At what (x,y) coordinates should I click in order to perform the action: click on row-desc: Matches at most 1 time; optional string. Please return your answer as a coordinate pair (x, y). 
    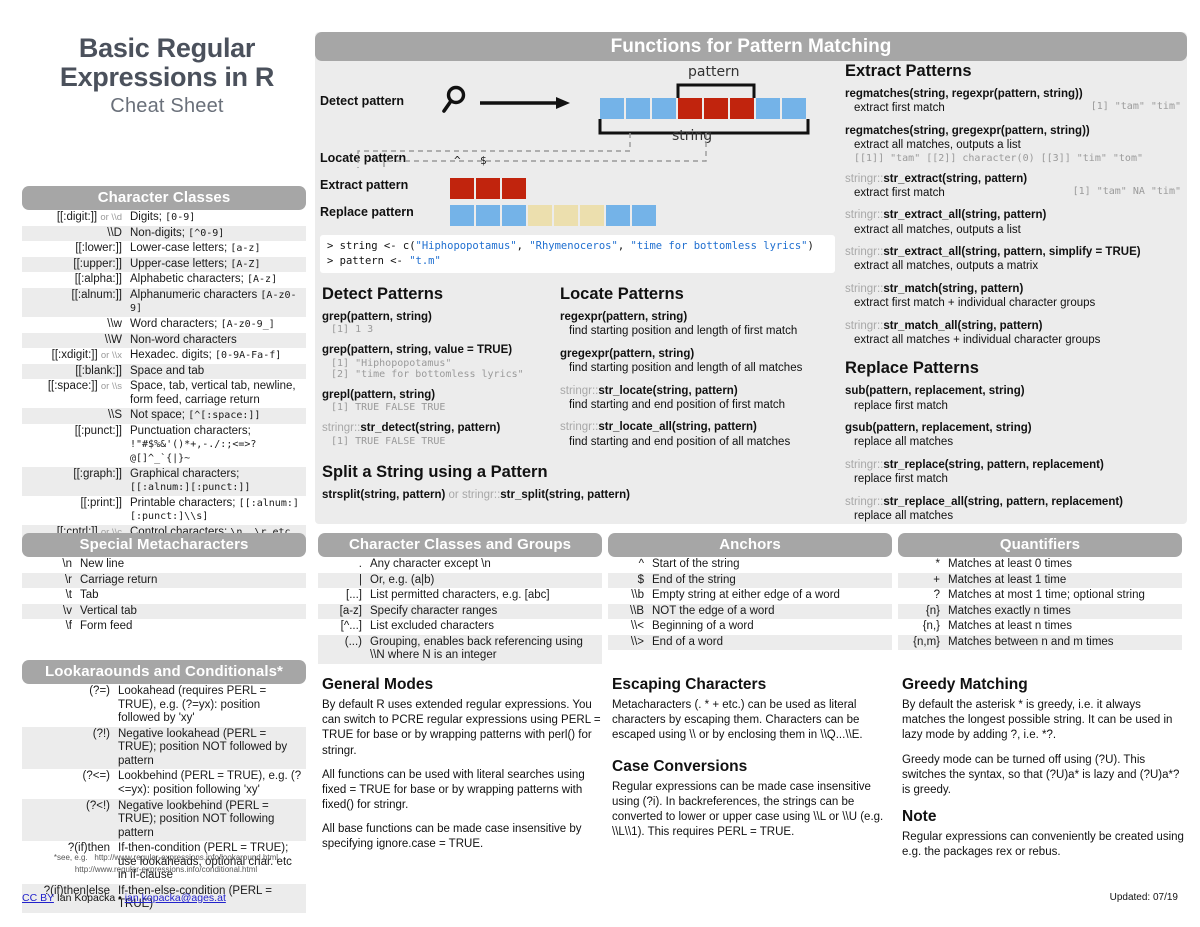
    Looking at the image, I should click on (1046, 595).